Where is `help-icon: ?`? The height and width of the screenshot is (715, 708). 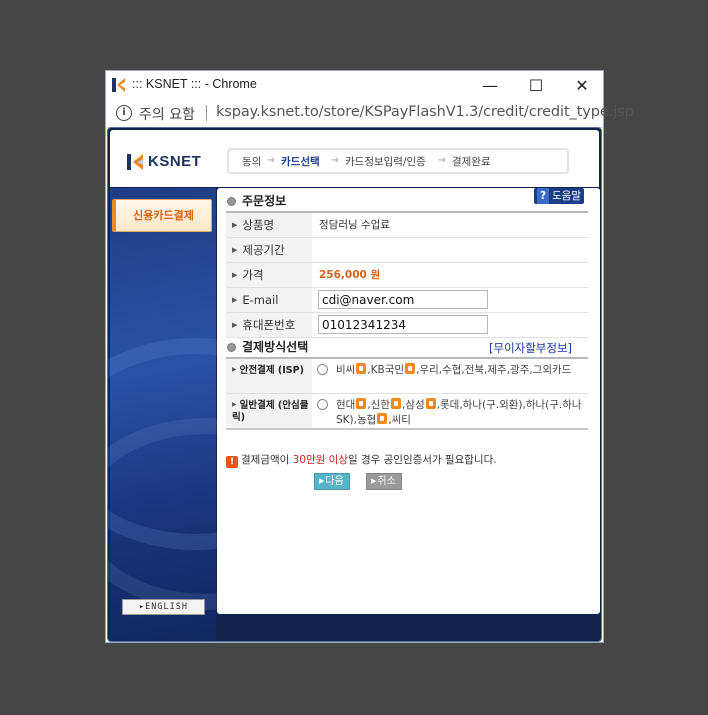 help-icon: ? is located at coordinates (543, 196).